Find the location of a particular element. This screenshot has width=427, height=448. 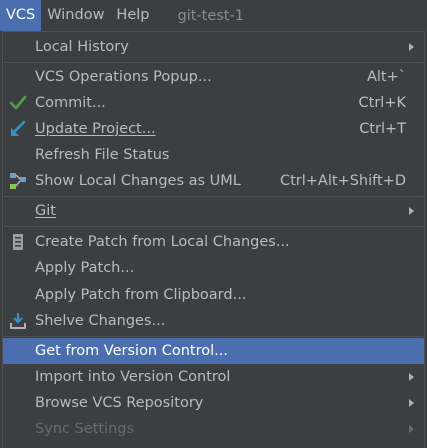

menu-item-git: Git is located at coordinates (213, 211).